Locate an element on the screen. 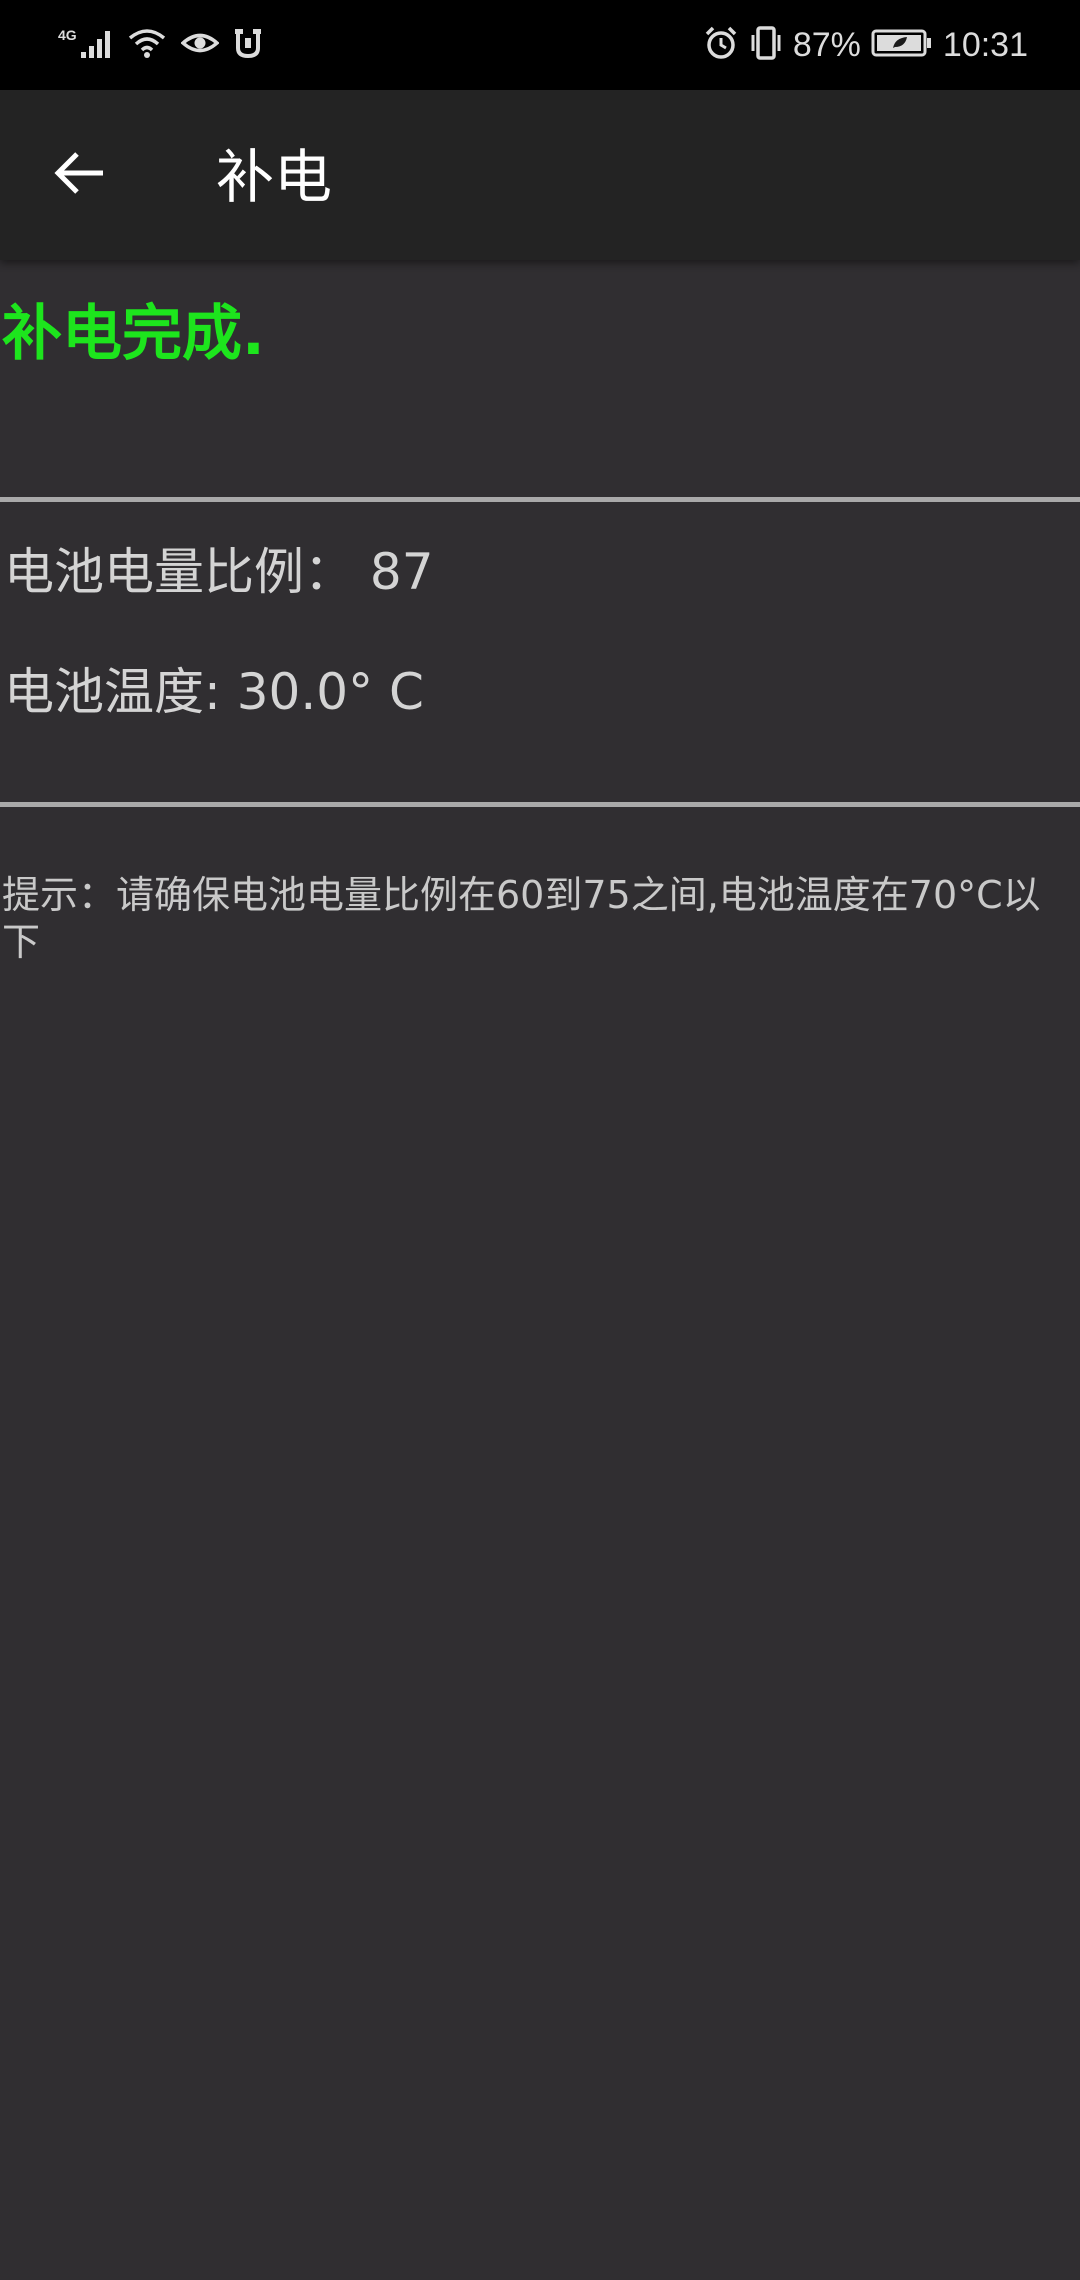 The width and height of the screenshot is (1080, 2280). back-button is located at coordinates (80, 175).